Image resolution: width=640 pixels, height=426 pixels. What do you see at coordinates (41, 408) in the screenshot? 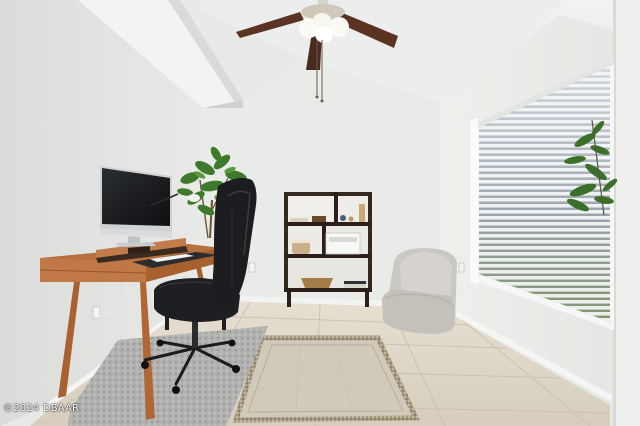
I see `copyright-watermark: ©2024 DBAAR` at bounding box center [41, 408].